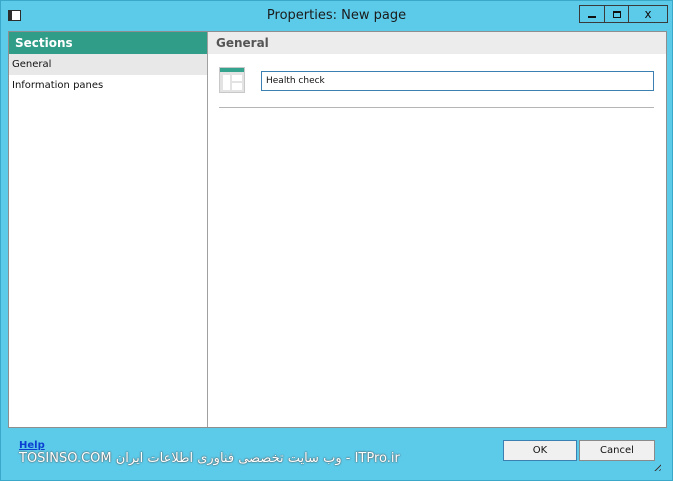 The width and height of the screenshot is (673, 481). What do you see at coordinates (457, 81) in the screenshot?
I see `page-name-input` at bounding box center [457, 81].